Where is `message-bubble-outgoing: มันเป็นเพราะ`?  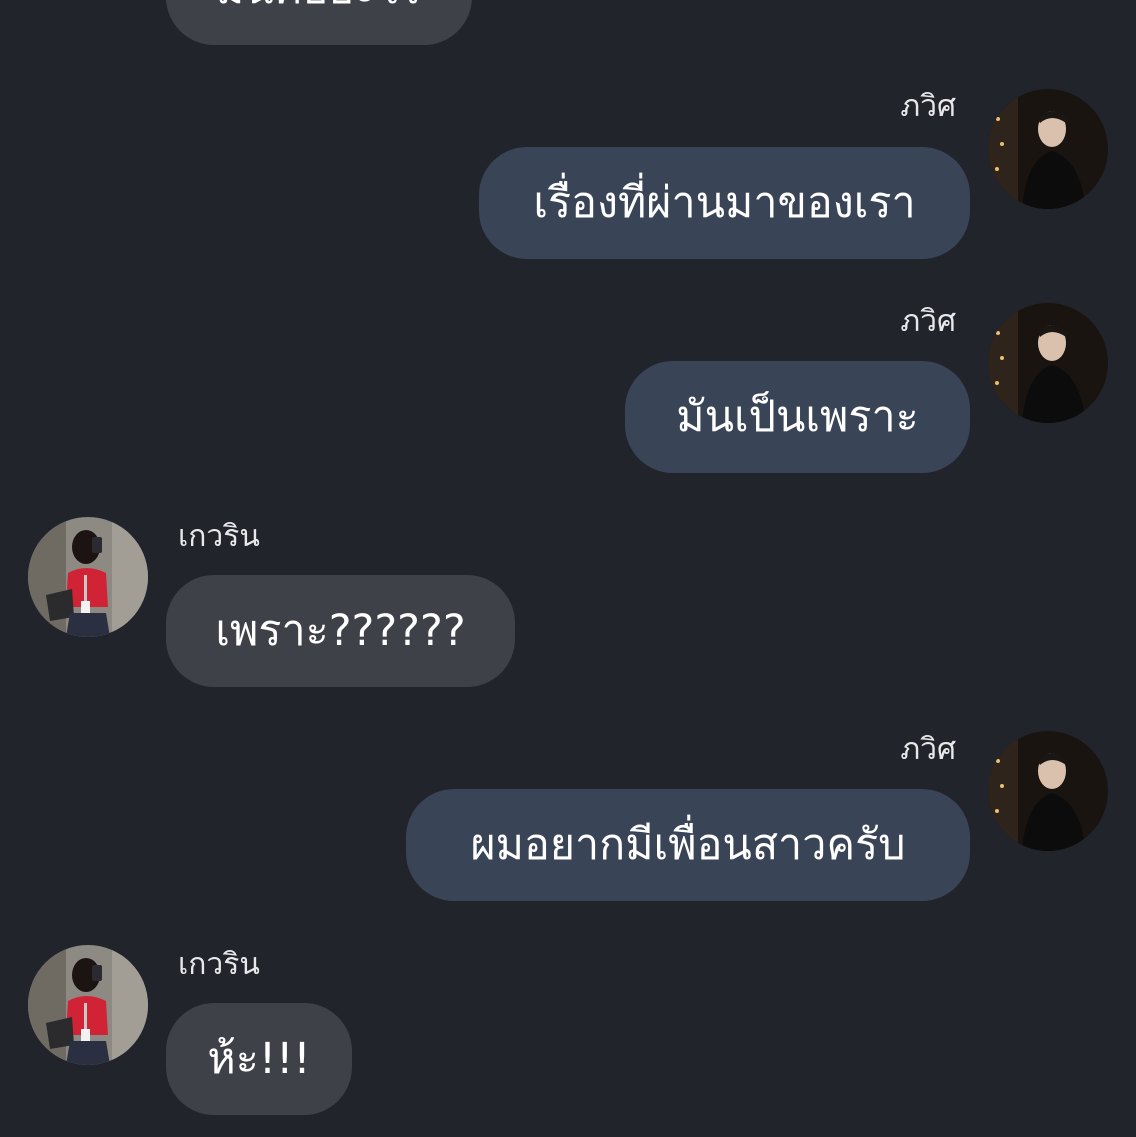 message-bubble-outgoing: มันเป็นเพราะ is located at coordinates (797, 417).